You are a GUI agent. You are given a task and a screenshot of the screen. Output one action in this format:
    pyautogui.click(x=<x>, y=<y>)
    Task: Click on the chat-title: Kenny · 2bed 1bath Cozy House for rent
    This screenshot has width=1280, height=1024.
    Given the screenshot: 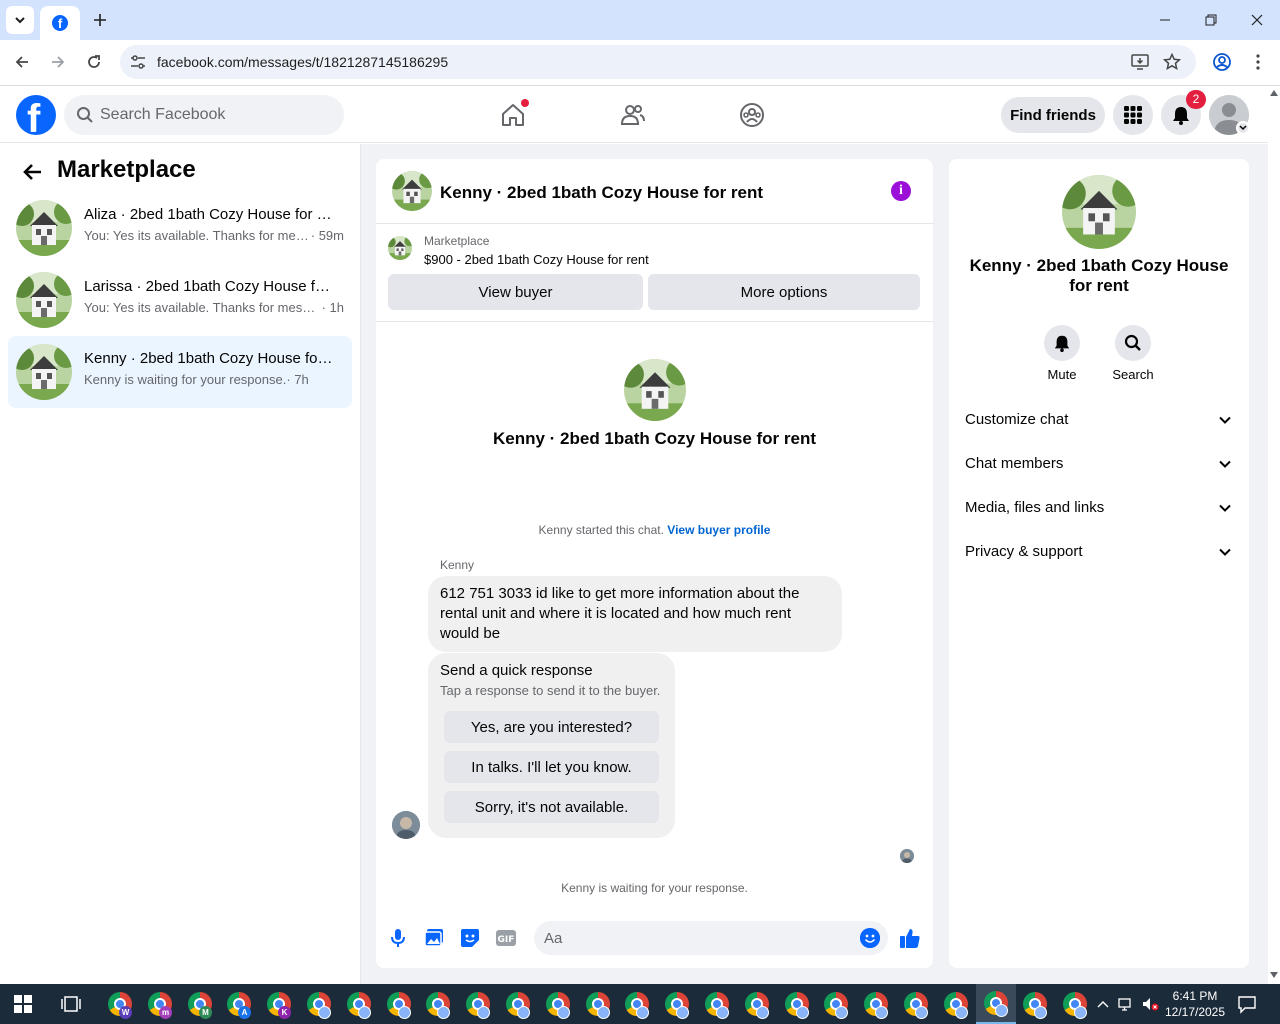 What is the action you would take?
    pyautogui.click(x=601, y=193)
    